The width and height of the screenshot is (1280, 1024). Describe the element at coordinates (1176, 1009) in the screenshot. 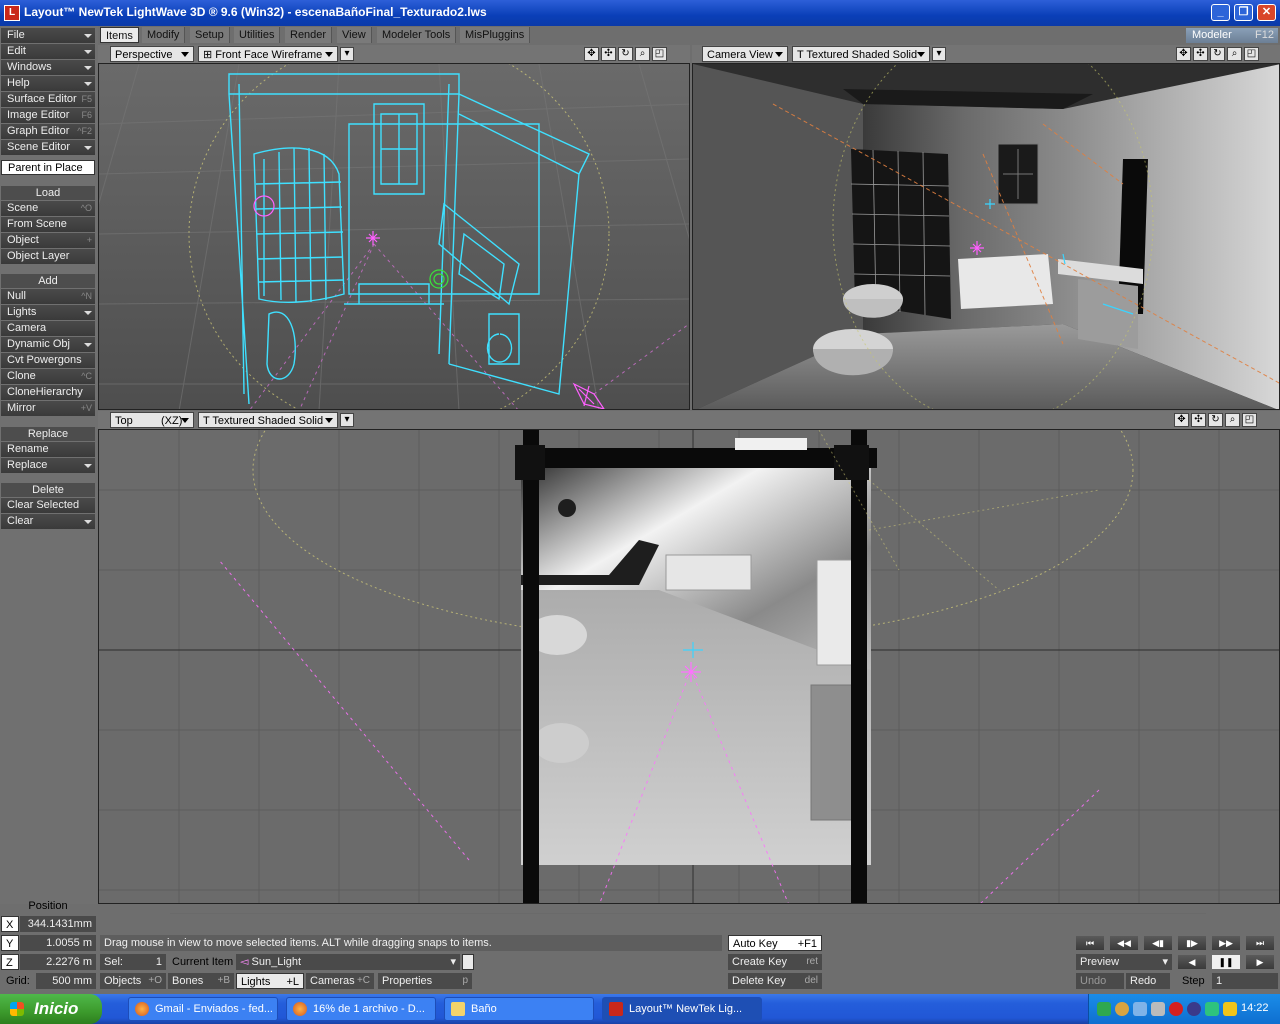

I see `tray-antivirus-icon` at that location.